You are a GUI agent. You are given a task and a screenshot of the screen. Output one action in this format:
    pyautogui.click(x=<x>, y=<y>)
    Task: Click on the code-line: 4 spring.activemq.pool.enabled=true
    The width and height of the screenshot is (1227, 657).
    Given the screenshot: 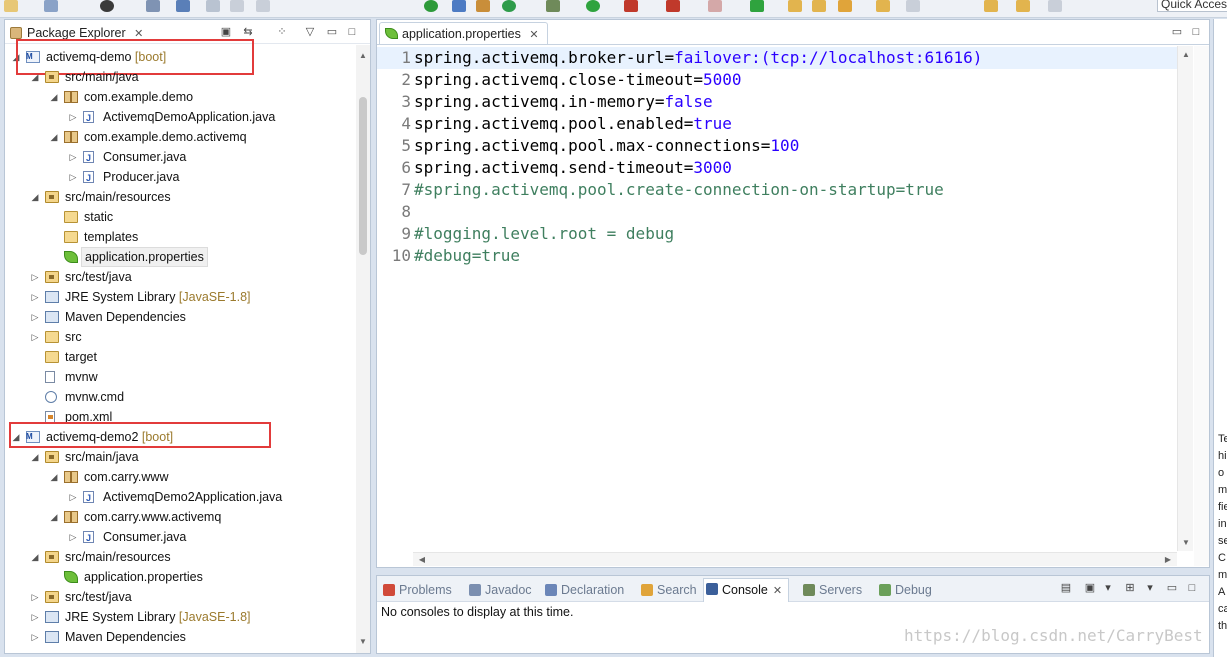 What is the action you would take?
    pyautogui.click(x=777, y=124)
    